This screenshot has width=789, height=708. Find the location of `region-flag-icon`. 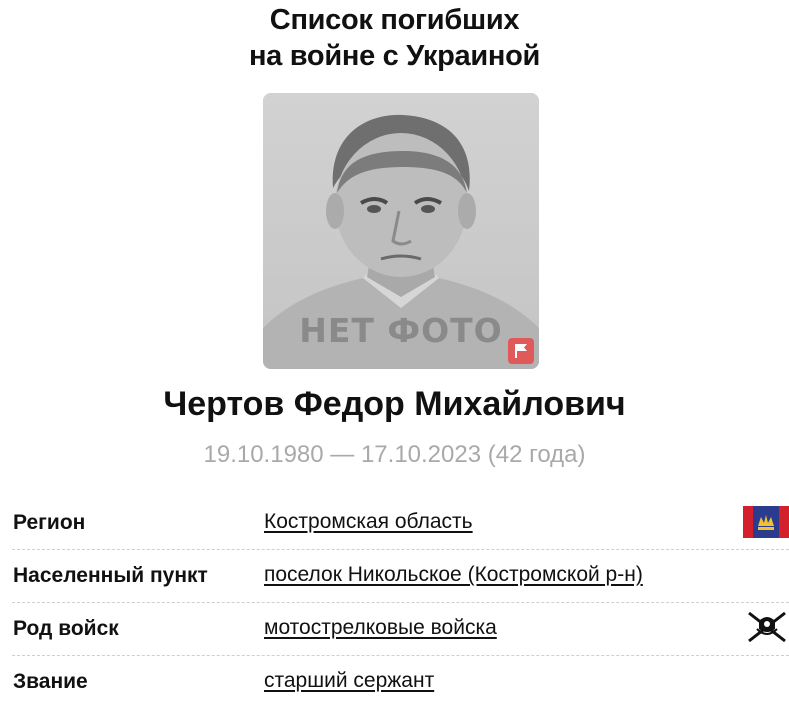

region-flag-icon is located at coordinates (766, 524).